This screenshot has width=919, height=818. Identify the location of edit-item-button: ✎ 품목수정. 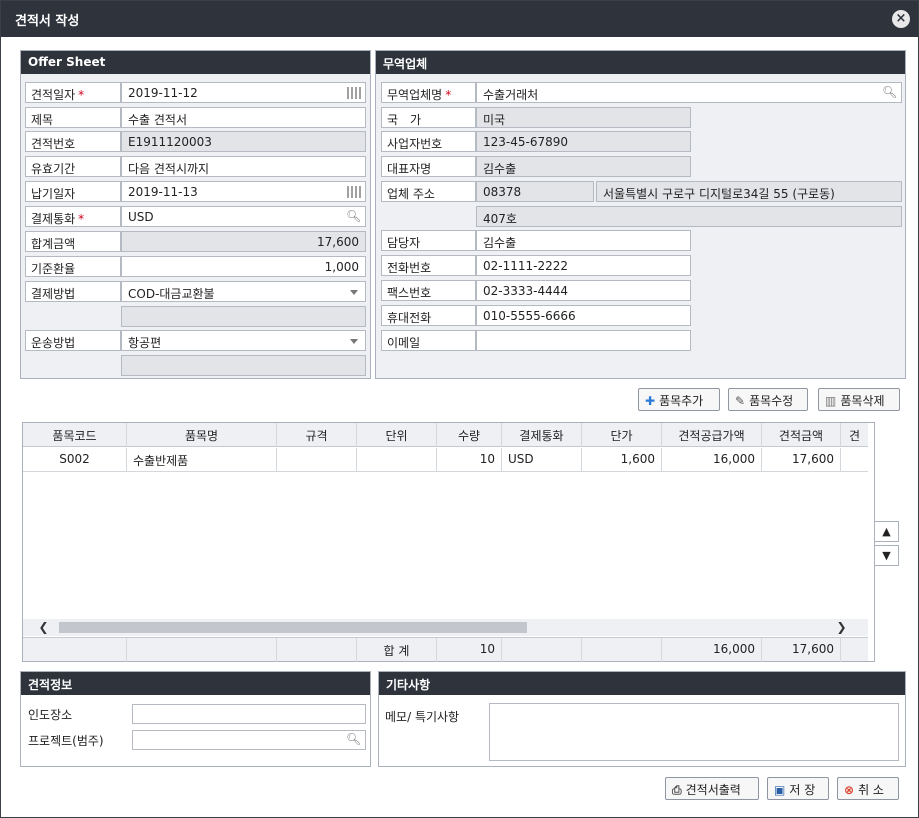
(768, 399).